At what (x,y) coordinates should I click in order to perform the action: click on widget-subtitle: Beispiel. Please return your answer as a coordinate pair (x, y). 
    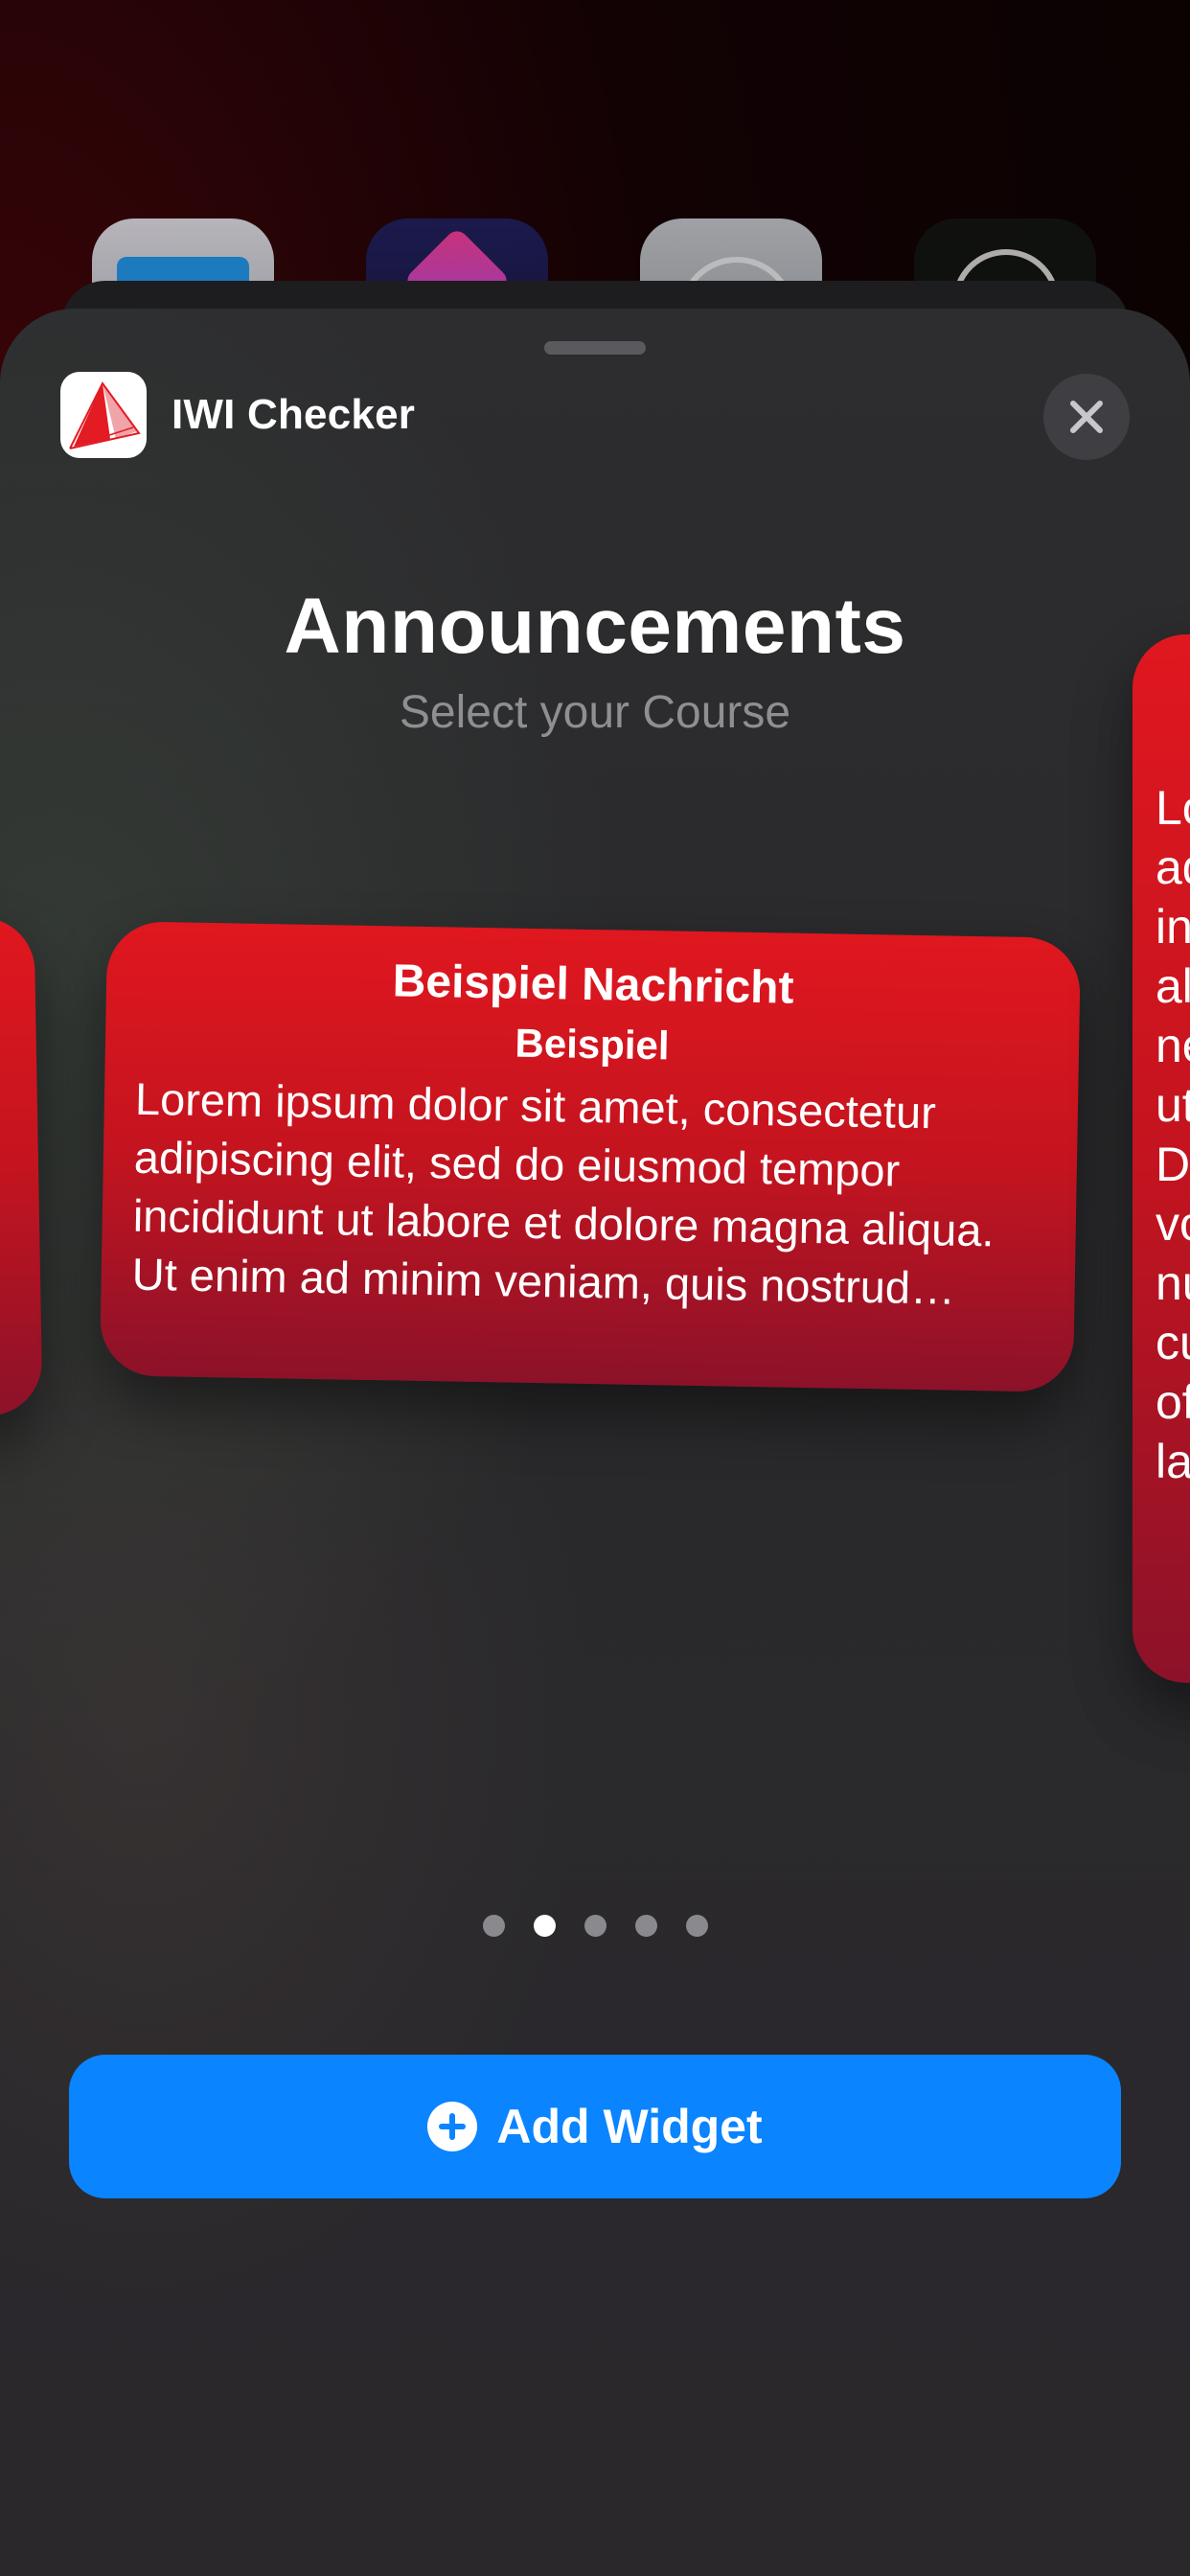
    Looking at the image, I should click on (592, 1044).